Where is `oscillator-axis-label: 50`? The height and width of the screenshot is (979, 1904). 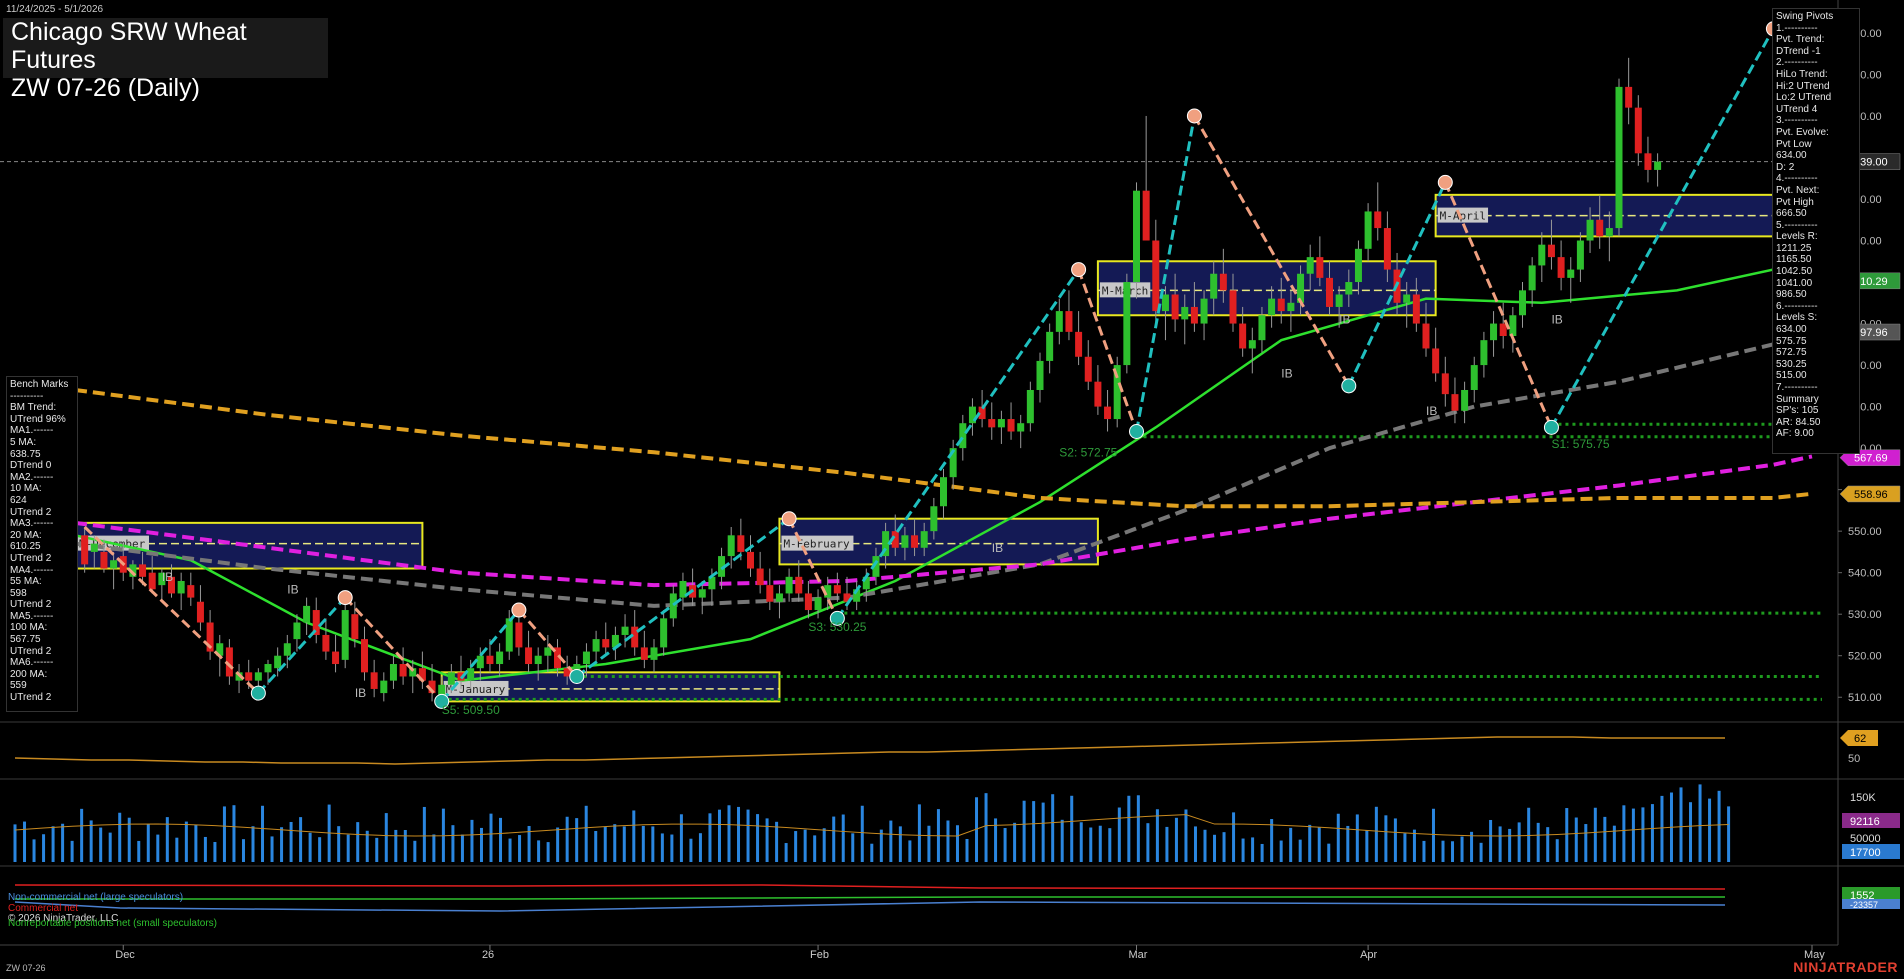 oscillator-axis-label: 50 is located at coordinates (1854, 759).